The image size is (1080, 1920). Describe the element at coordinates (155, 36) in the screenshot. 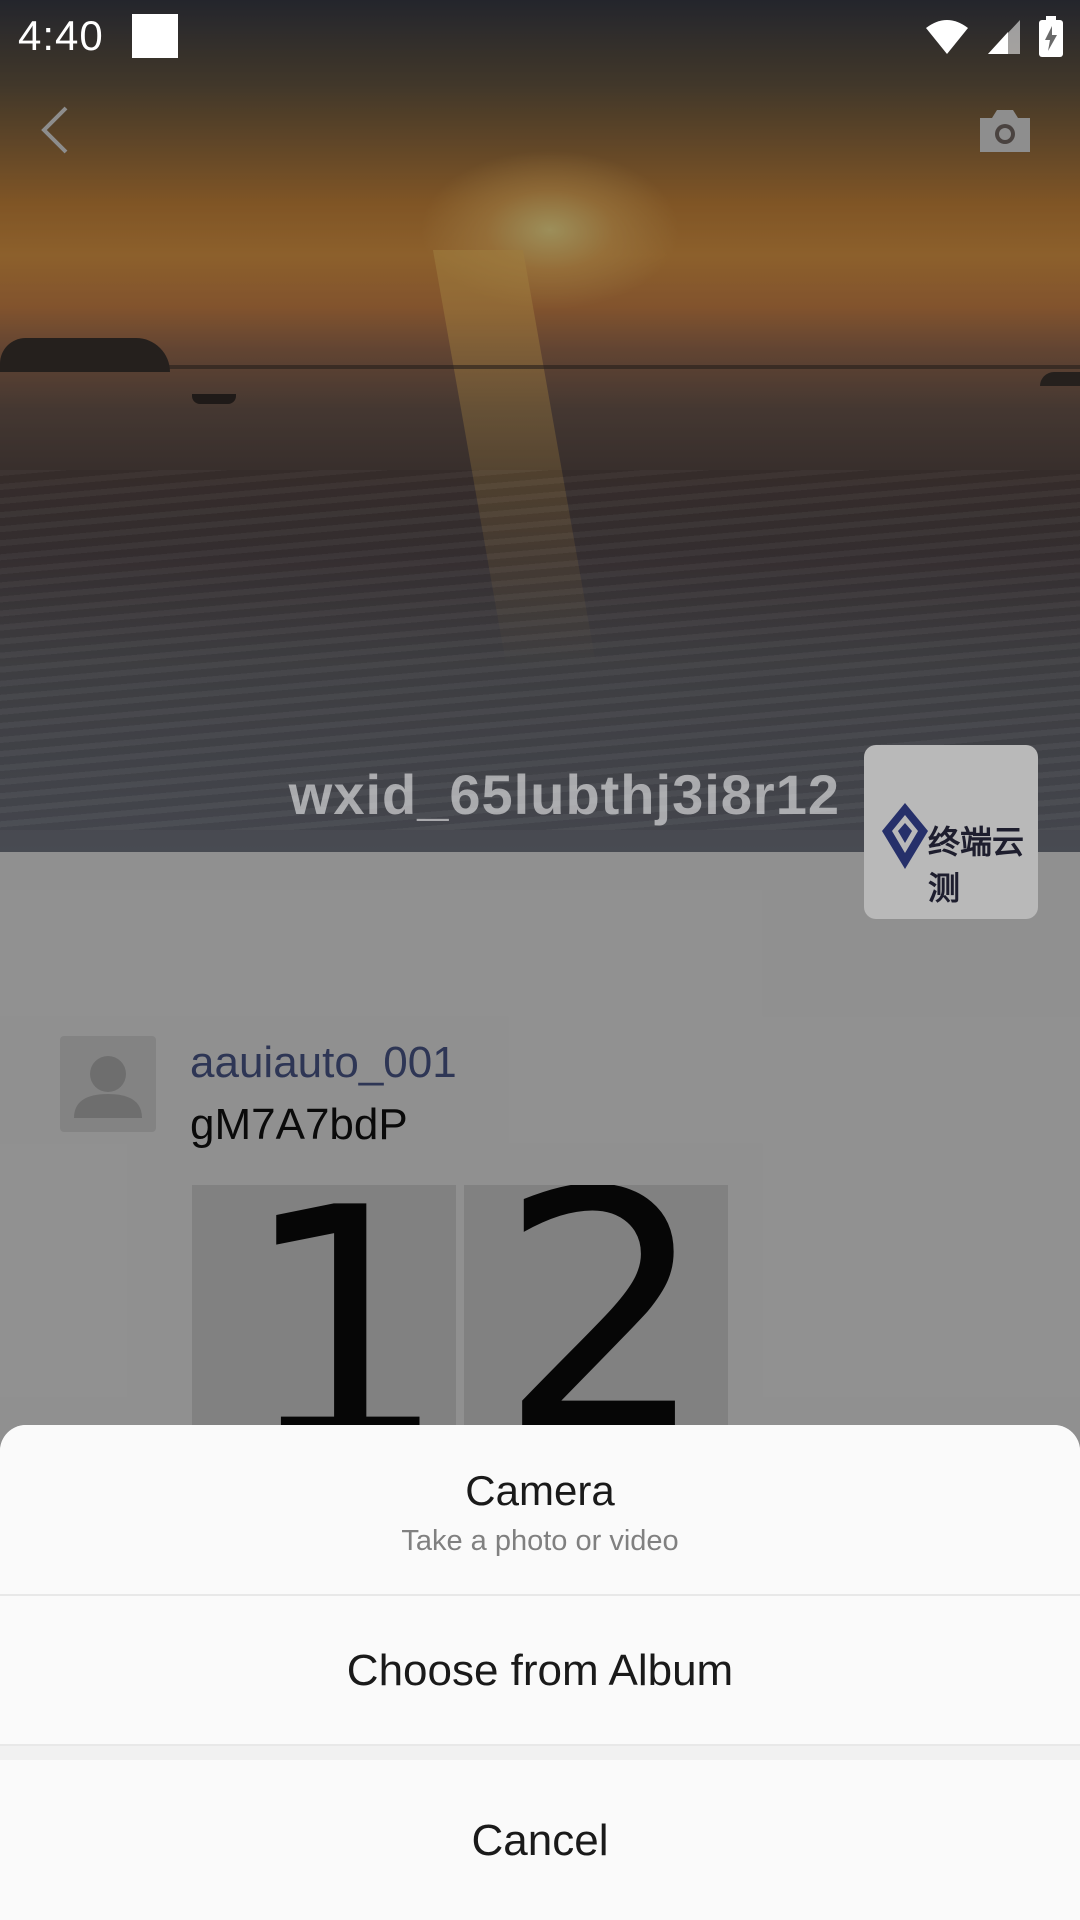

I see `notification-icon` at that location.